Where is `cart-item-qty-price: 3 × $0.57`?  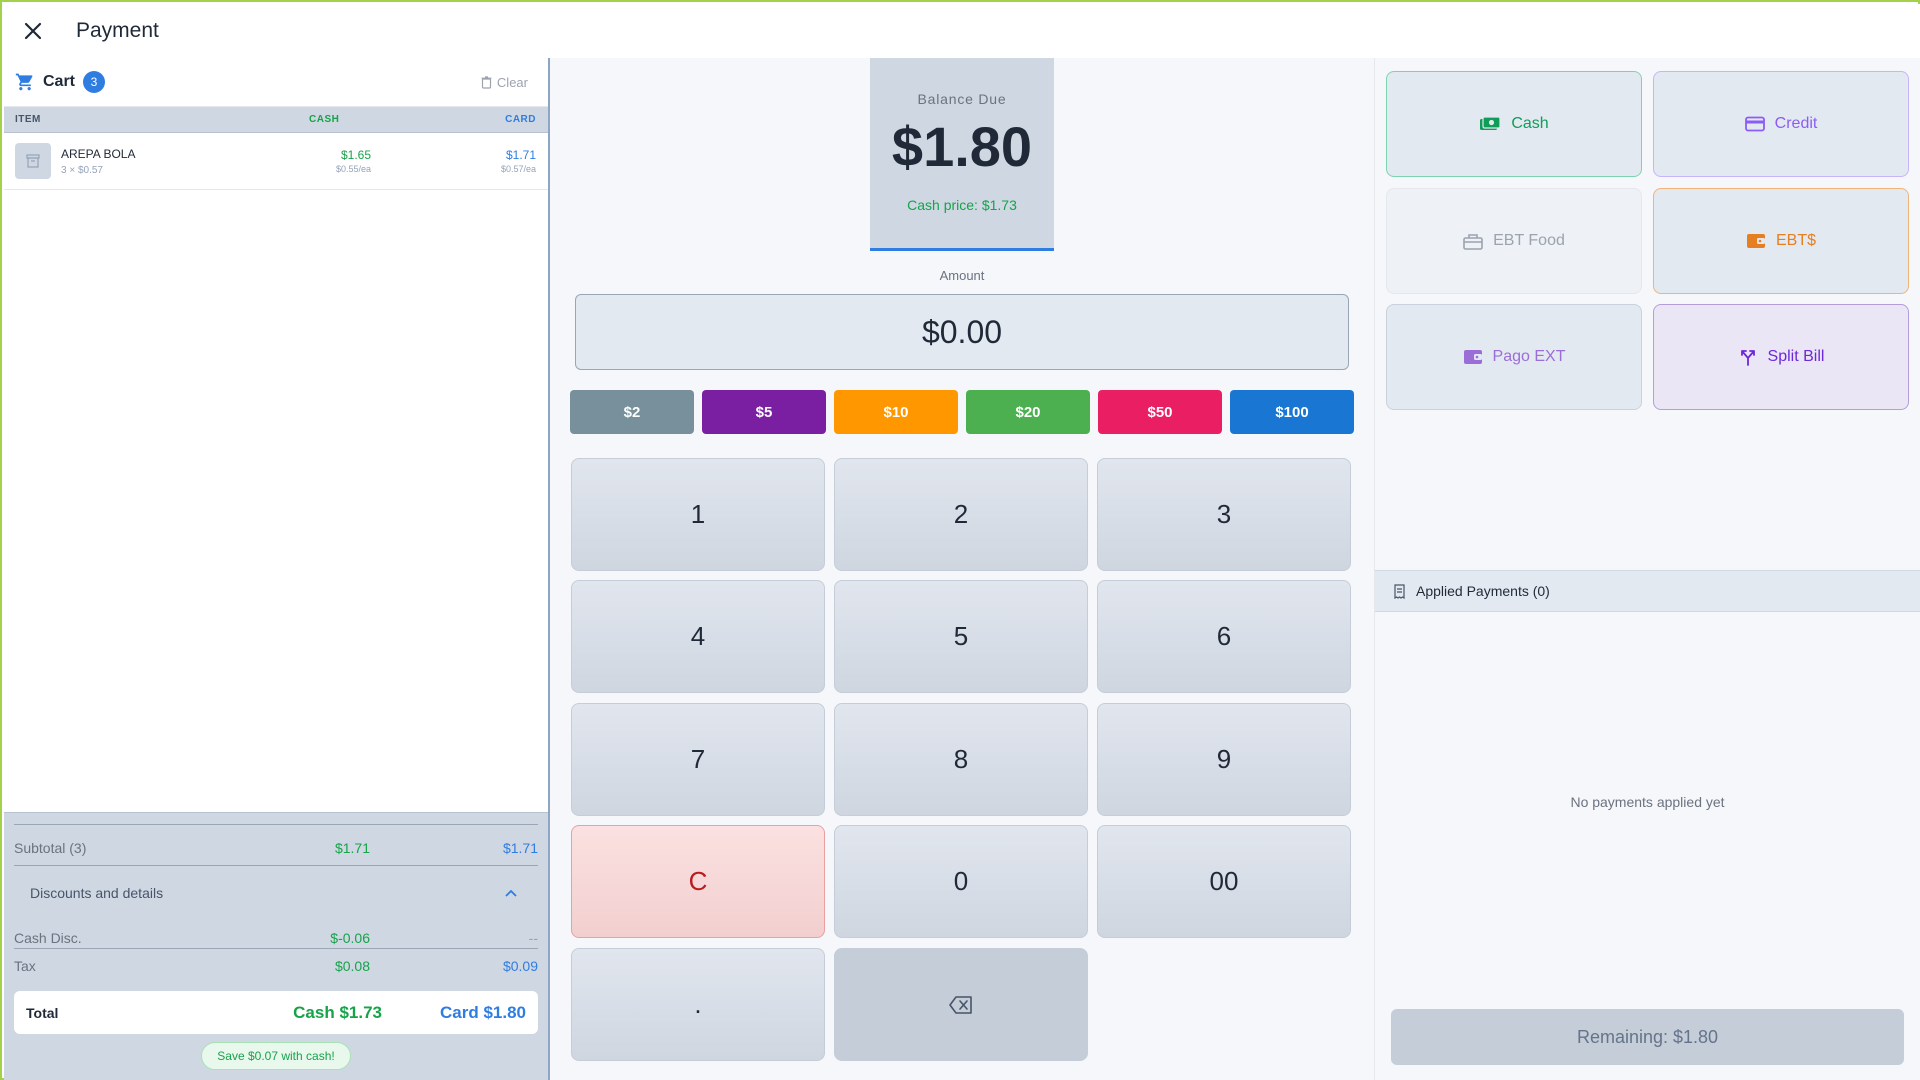
cart-item-qty-price: 3 × $0.57 is located at coordinates (82, 170).